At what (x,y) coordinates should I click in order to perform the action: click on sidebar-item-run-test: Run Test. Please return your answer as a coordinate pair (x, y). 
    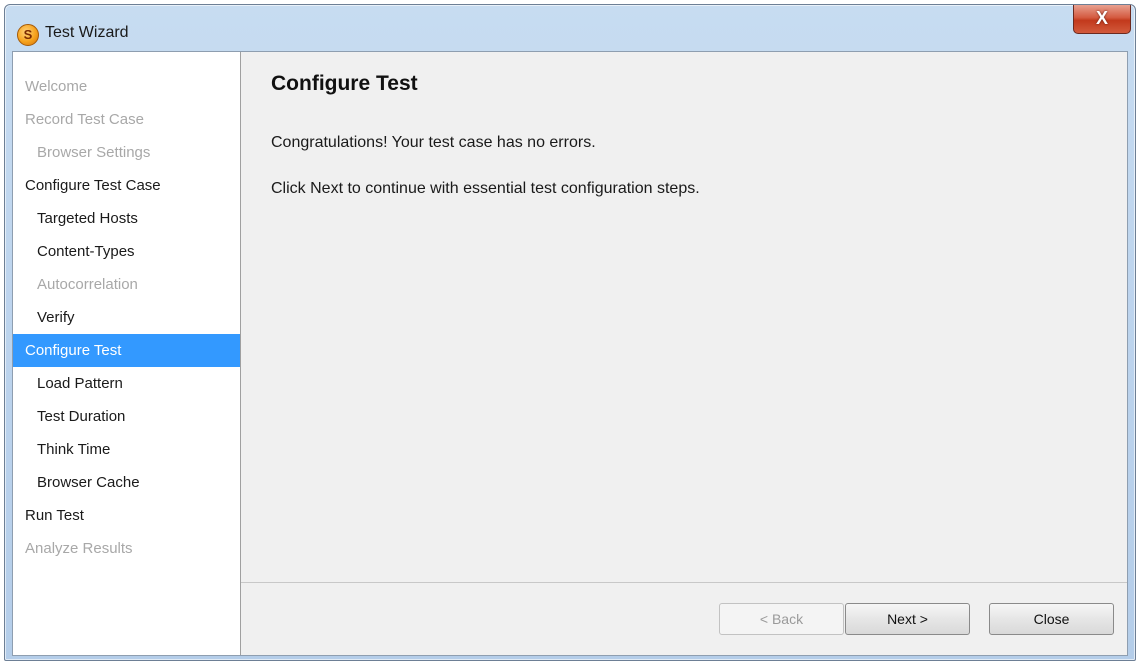
    Looking at the image, I should click on (126, 515).